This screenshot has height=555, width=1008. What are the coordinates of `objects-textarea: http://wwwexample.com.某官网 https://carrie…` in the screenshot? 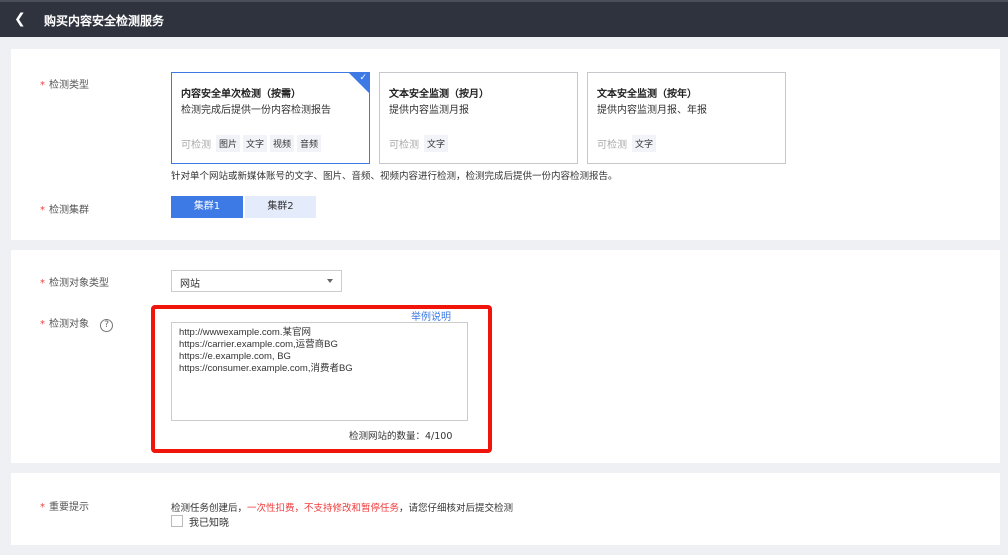 It's located at (319, 371).